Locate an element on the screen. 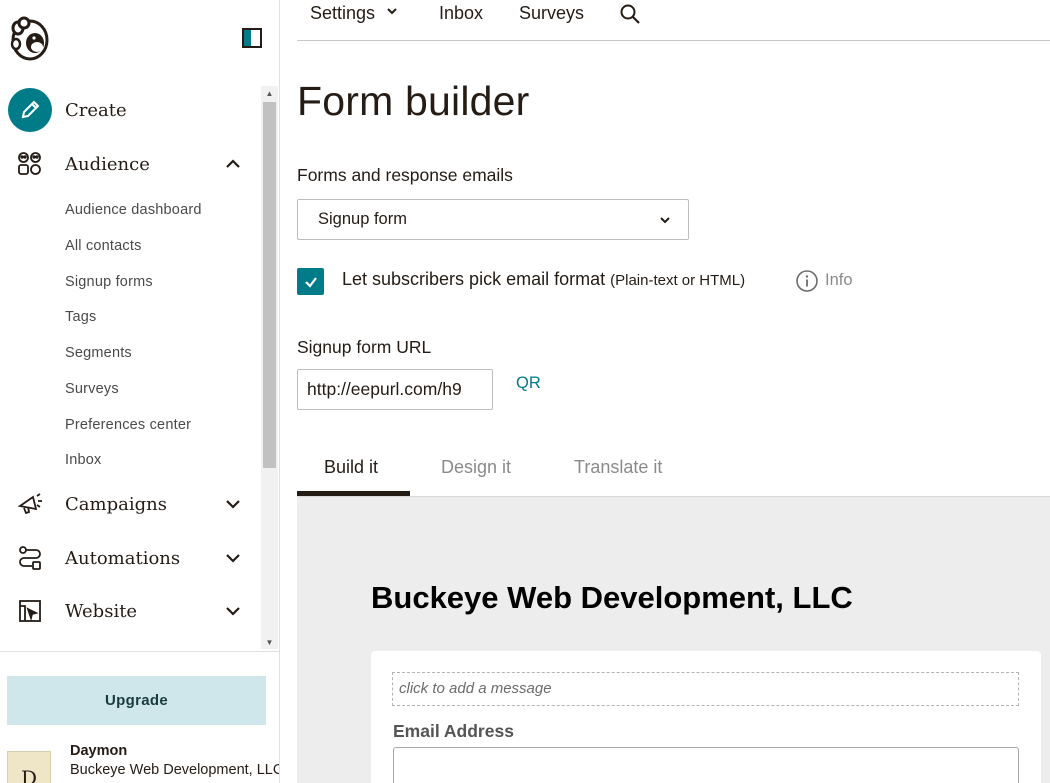  sidebar-toggle-button is located at coordinates (252, 38).